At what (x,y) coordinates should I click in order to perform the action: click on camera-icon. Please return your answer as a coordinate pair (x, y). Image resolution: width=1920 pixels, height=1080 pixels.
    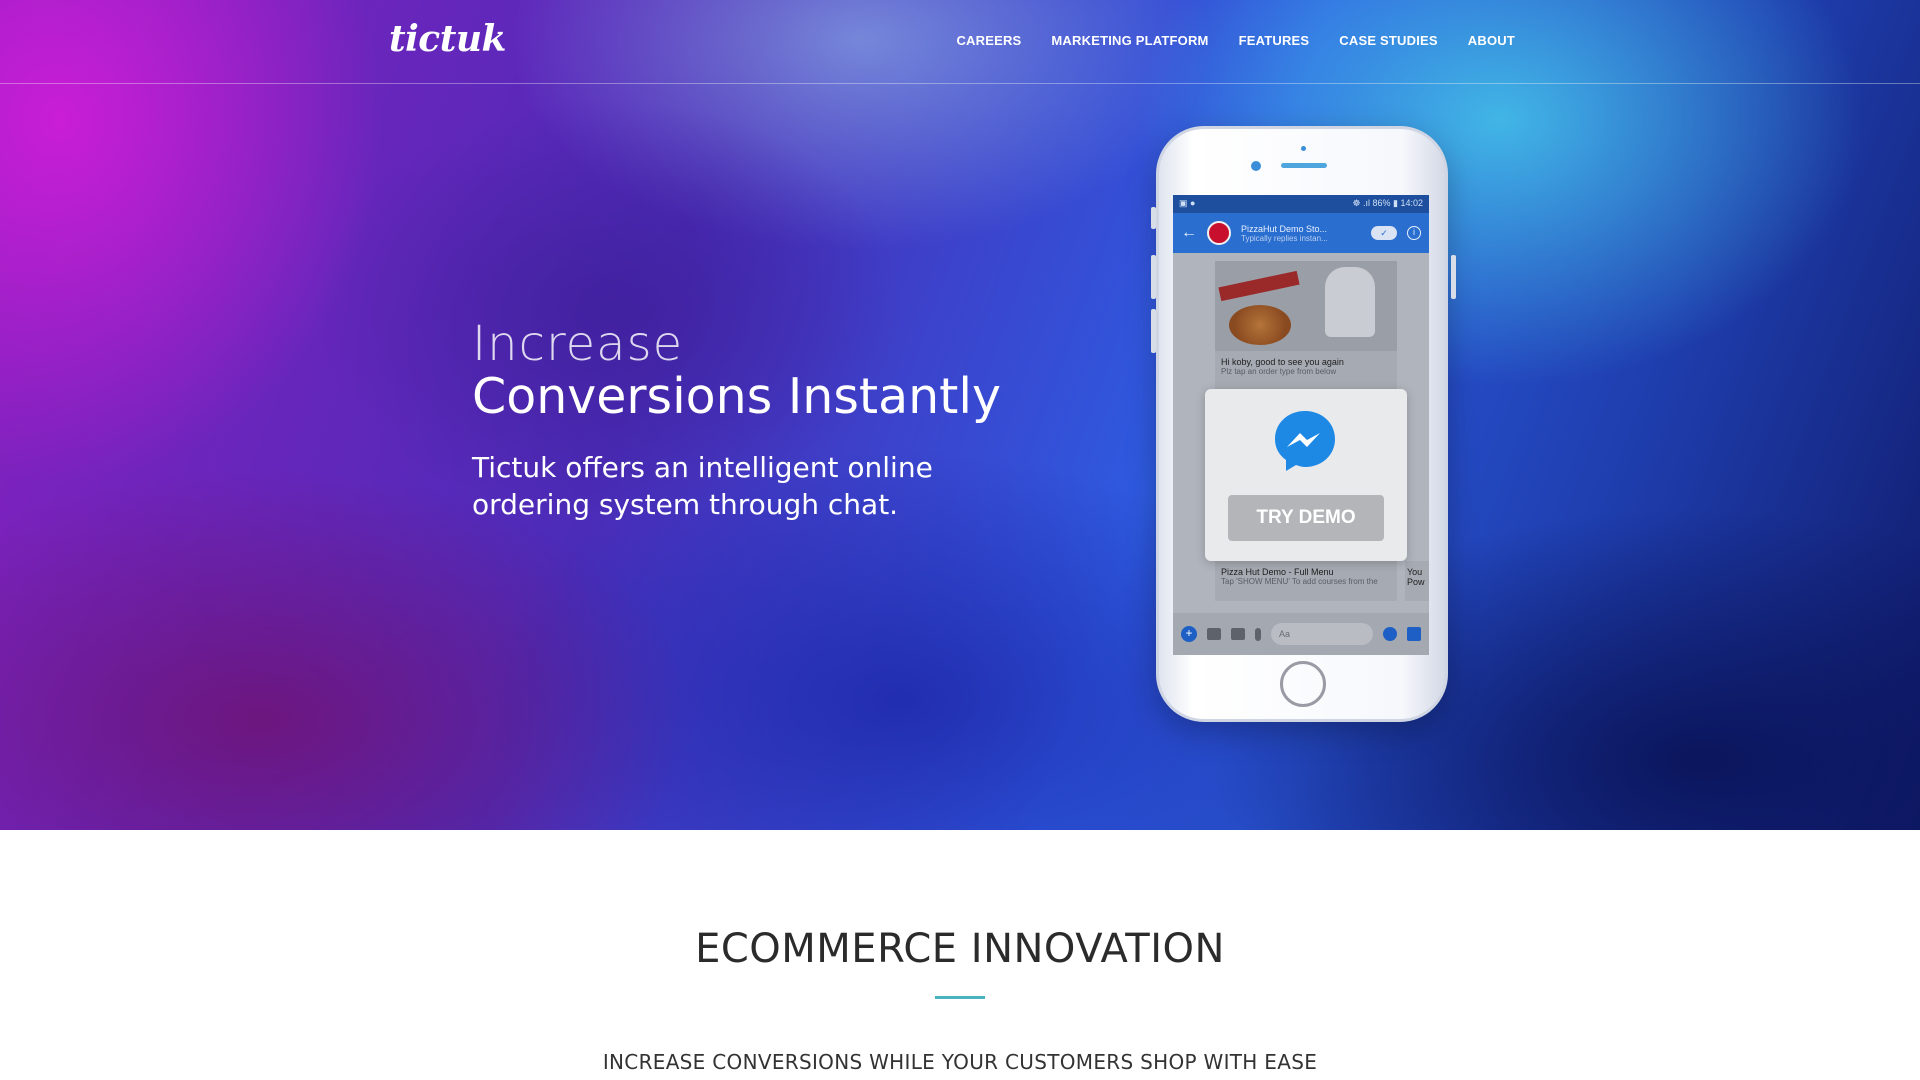
    Looking at the image, I should click on (1214, 634).